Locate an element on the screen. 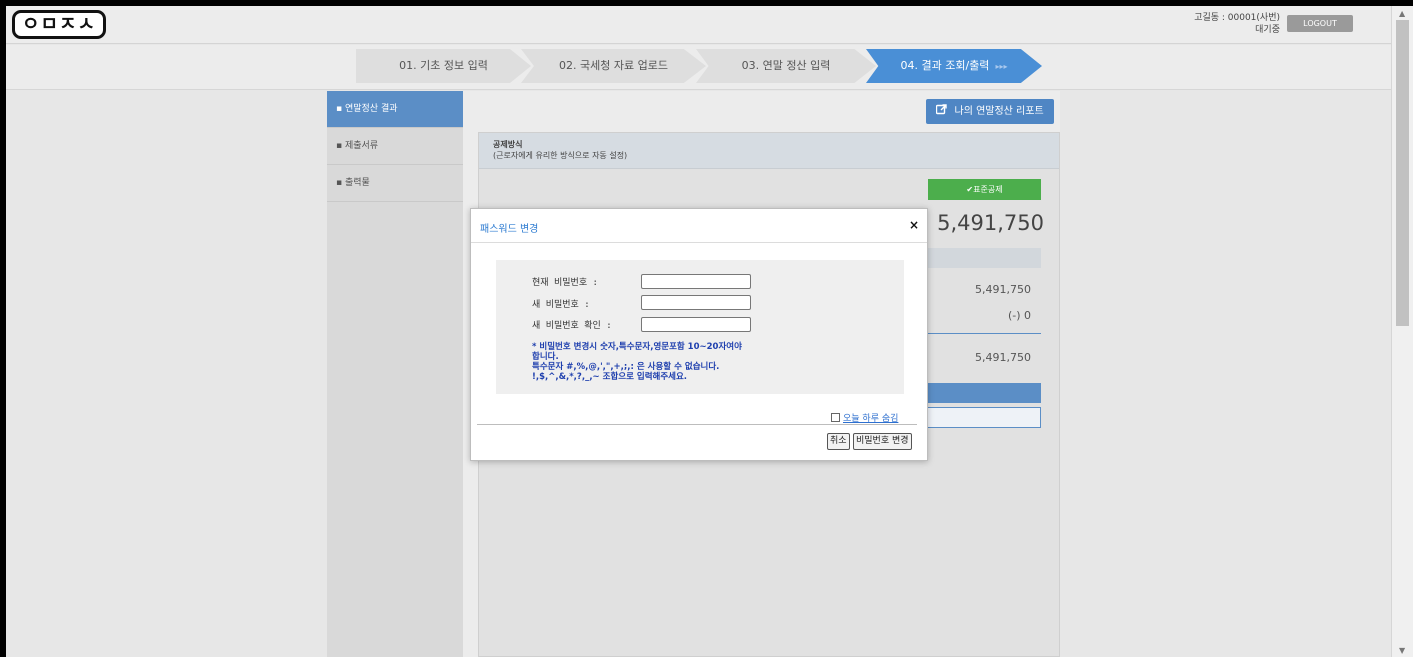 This screenshot has width=1413, height=657. sidebar-item-result: ▪ 연말정산 결과 is located at coordinates (395, 109).